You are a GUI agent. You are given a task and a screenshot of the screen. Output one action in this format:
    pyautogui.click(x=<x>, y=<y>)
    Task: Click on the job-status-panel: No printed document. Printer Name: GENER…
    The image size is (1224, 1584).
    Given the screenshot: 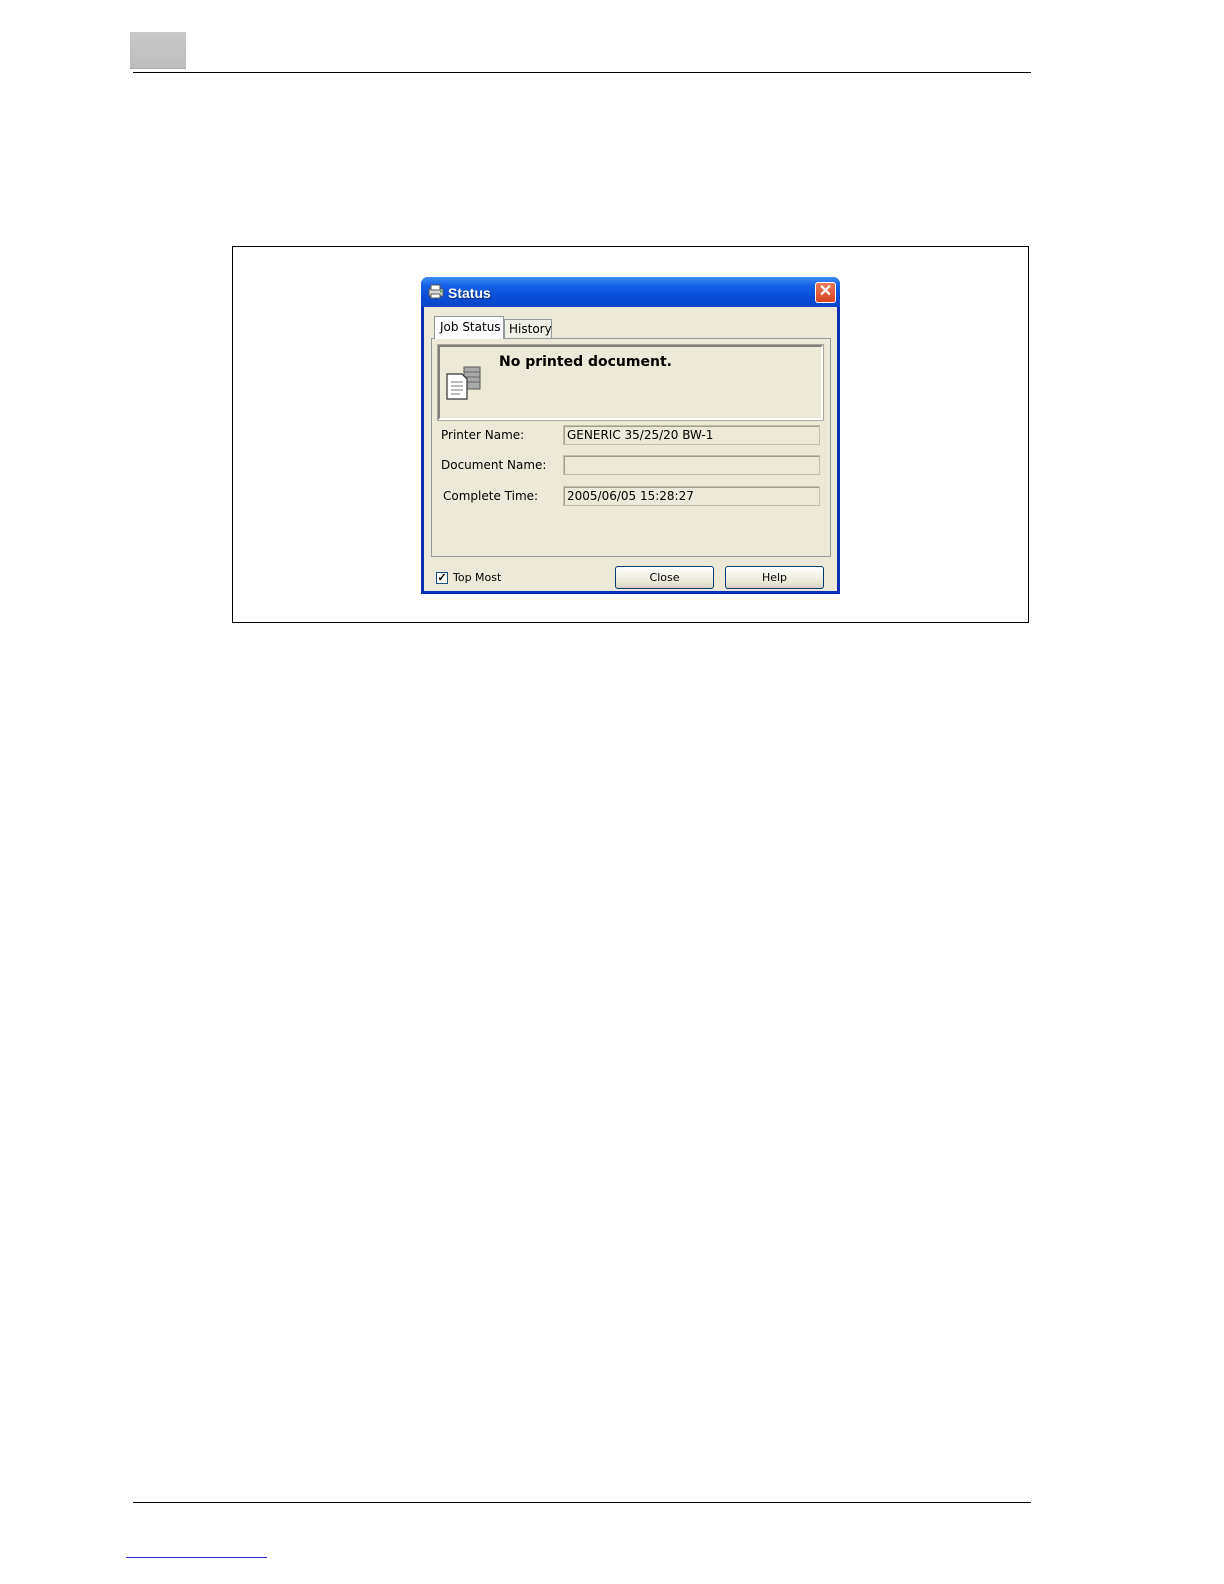 What is the action you would take?
    pyautogui.click(x=631, y=447)
    